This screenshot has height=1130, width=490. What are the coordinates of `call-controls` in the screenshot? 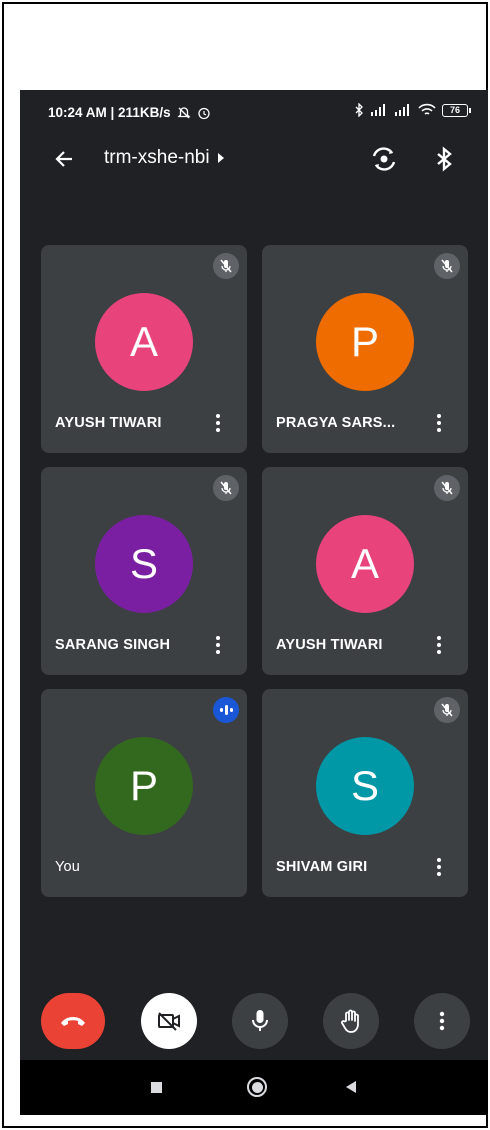 It's located at (254, 1021).